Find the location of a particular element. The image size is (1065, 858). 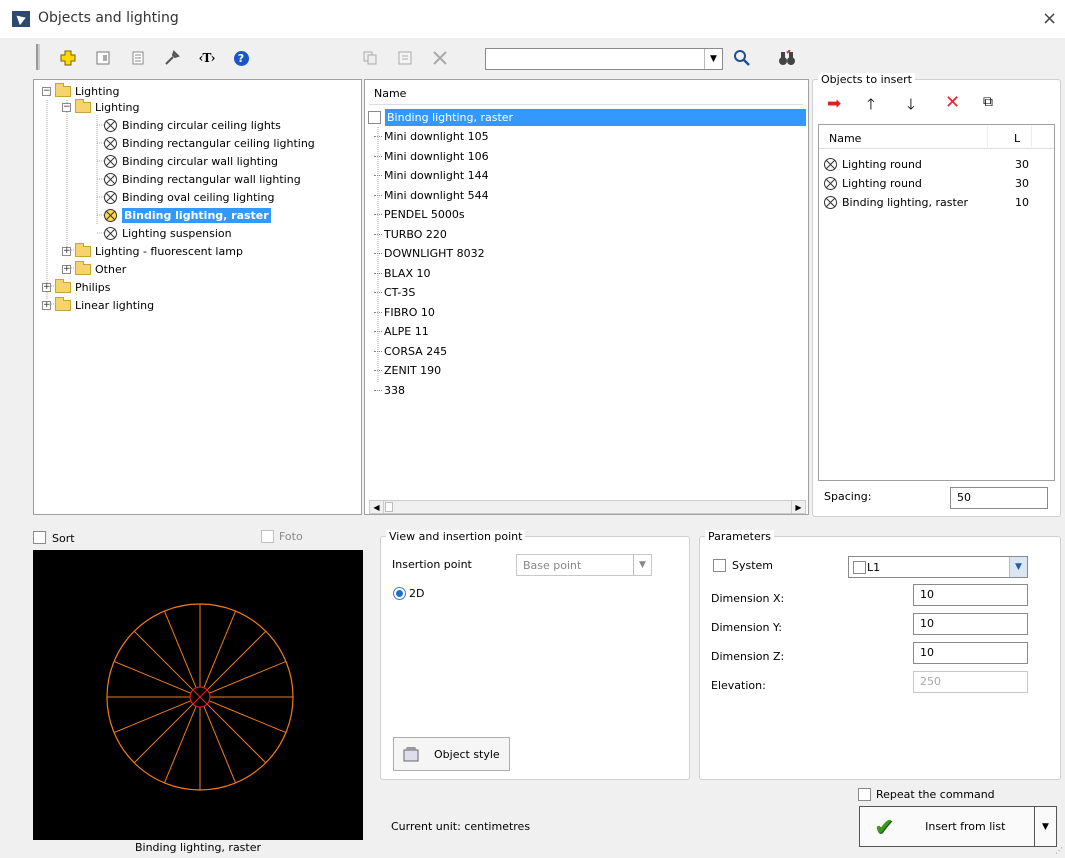

add-icon is located at coordinates (68, 58).